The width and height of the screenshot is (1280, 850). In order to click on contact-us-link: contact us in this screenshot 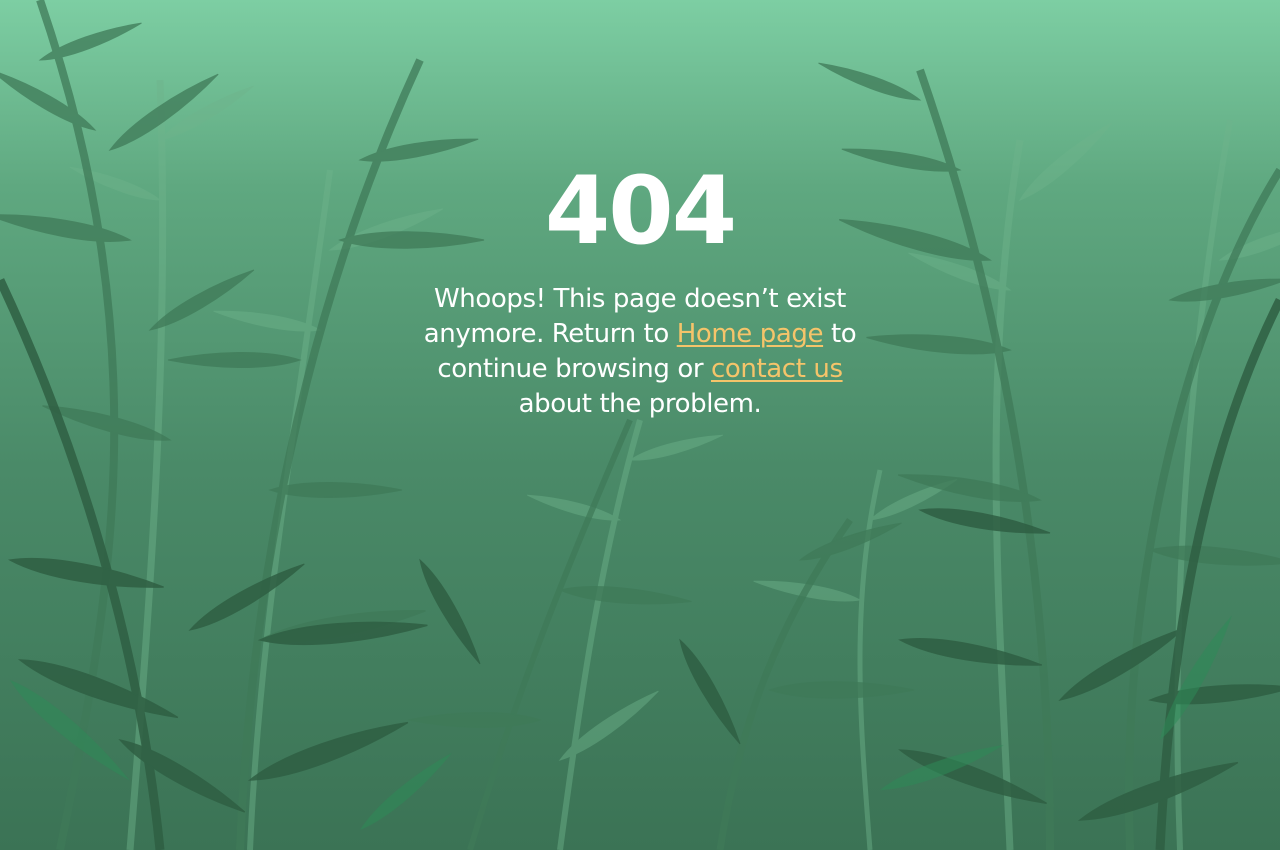, I will do `click(777, 369)`.